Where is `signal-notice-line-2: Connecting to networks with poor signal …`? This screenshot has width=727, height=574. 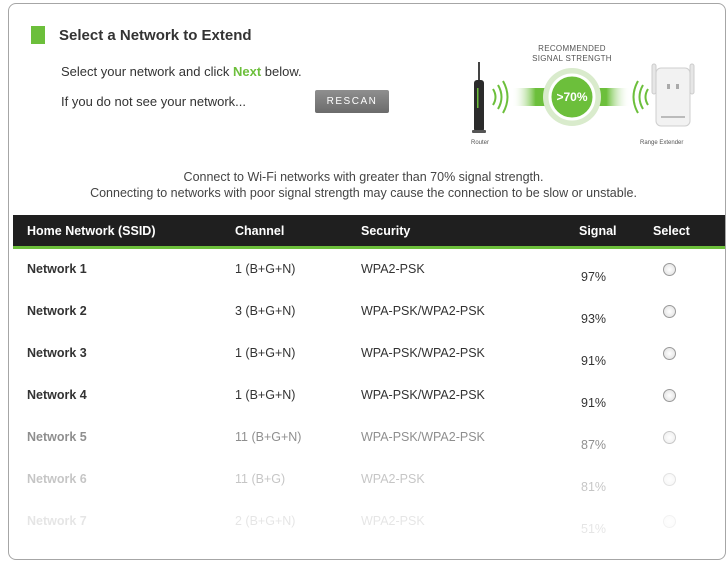
signal-notice-line-2: Connecting to networks with poor signal … is located at coordinates (363, 193).